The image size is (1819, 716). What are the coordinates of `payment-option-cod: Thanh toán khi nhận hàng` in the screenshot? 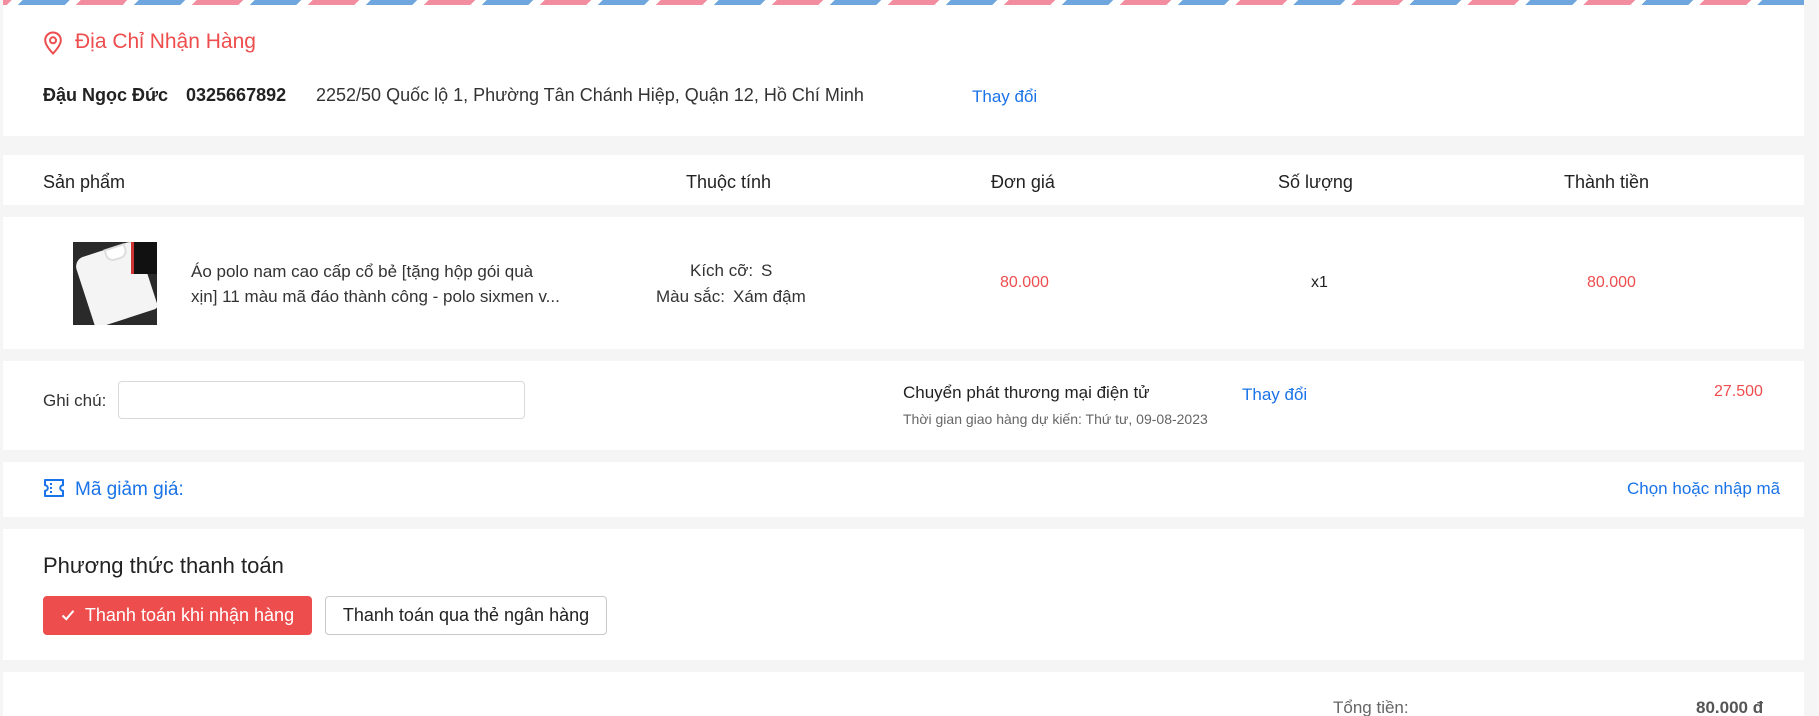 It's located at (177, 615).